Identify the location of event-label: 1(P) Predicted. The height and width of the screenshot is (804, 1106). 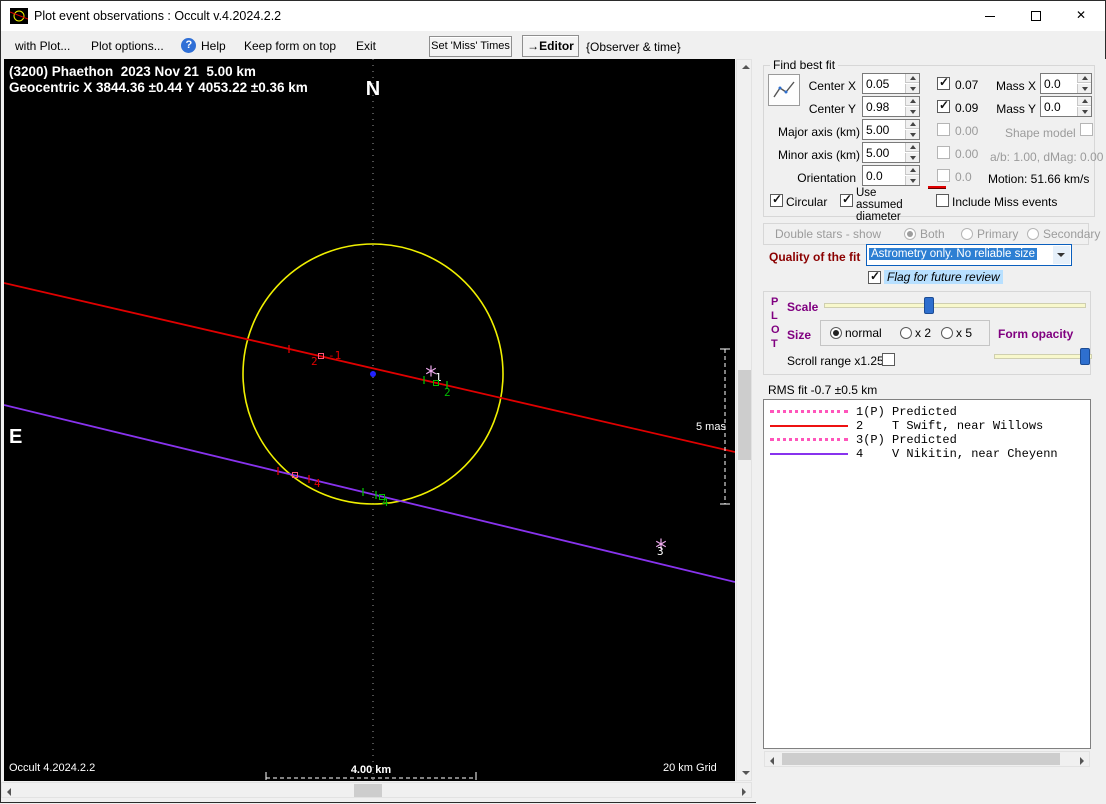
(906, 412).